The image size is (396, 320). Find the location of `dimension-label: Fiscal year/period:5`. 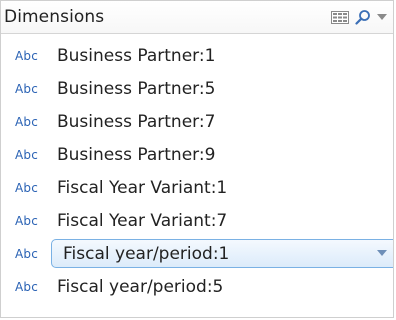

dimension-label: Fiscal year/period:5 is located at coordinates (140, 286).